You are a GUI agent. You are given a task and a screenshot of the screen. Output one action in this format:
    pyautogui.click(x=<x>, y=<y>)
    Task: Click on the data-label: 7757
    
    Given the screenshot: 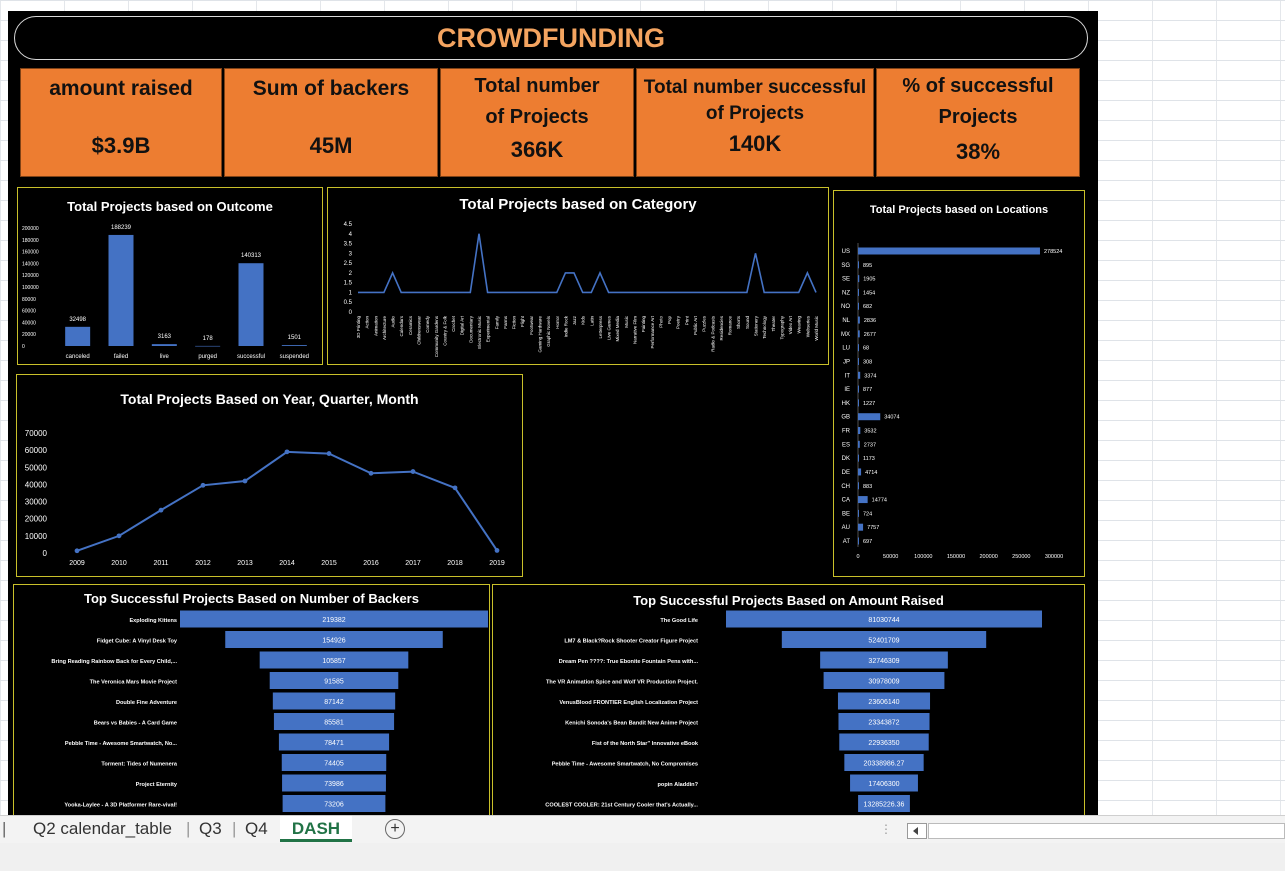 What is the action you would take?
    pyautogui.click(x=873, y=528)
    